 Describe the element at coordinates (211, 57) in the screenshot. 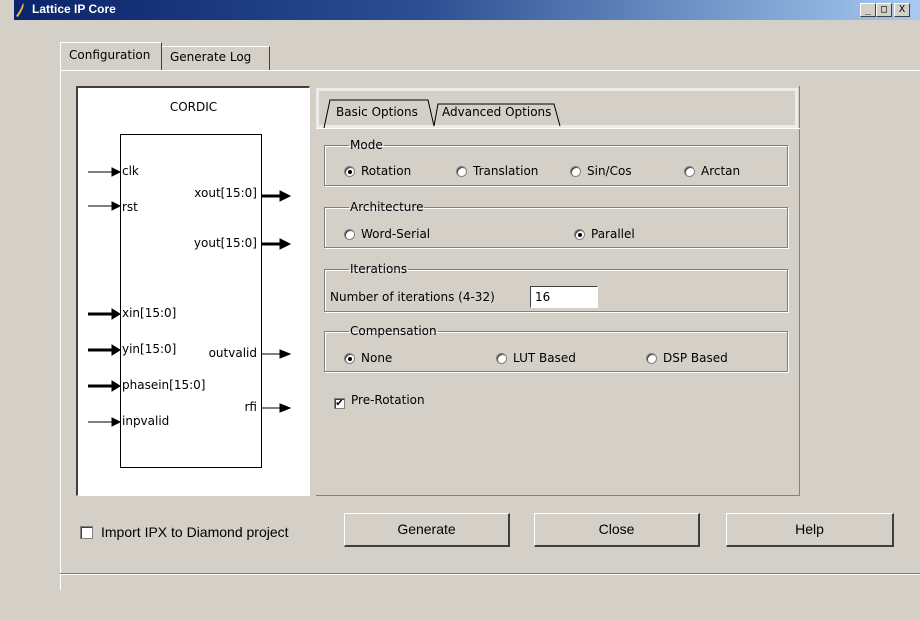

I see `tab-generate-log-label: Generate Log` at that location.